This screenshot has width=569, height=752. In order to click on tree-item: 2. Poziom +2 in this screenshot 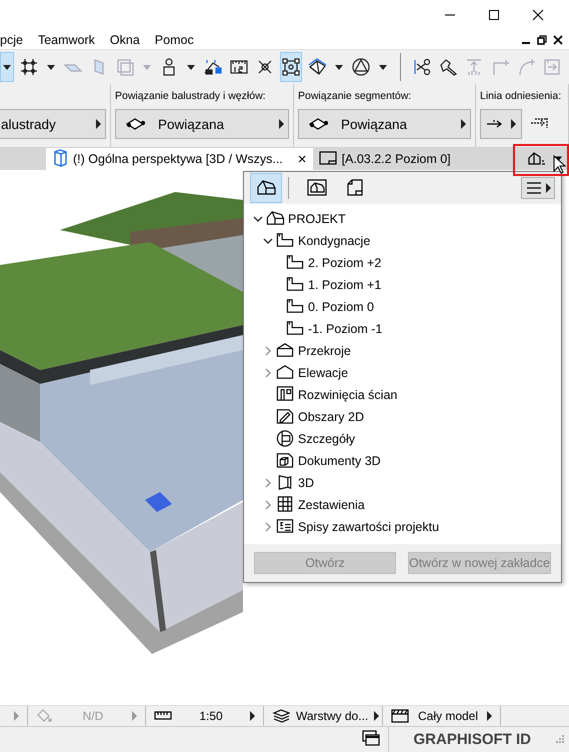, I will do `click(345, 263)`.